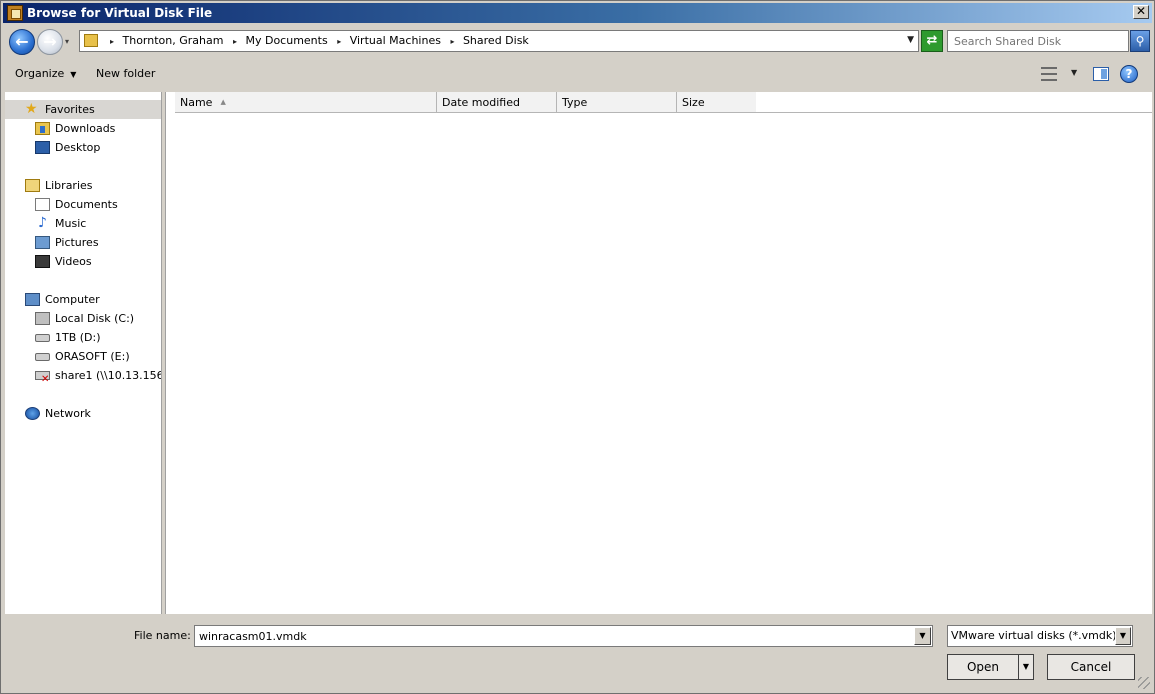 The height and width of the screenshot is (694, 1155). I want to click on forward-button: →, so click(50, 42).